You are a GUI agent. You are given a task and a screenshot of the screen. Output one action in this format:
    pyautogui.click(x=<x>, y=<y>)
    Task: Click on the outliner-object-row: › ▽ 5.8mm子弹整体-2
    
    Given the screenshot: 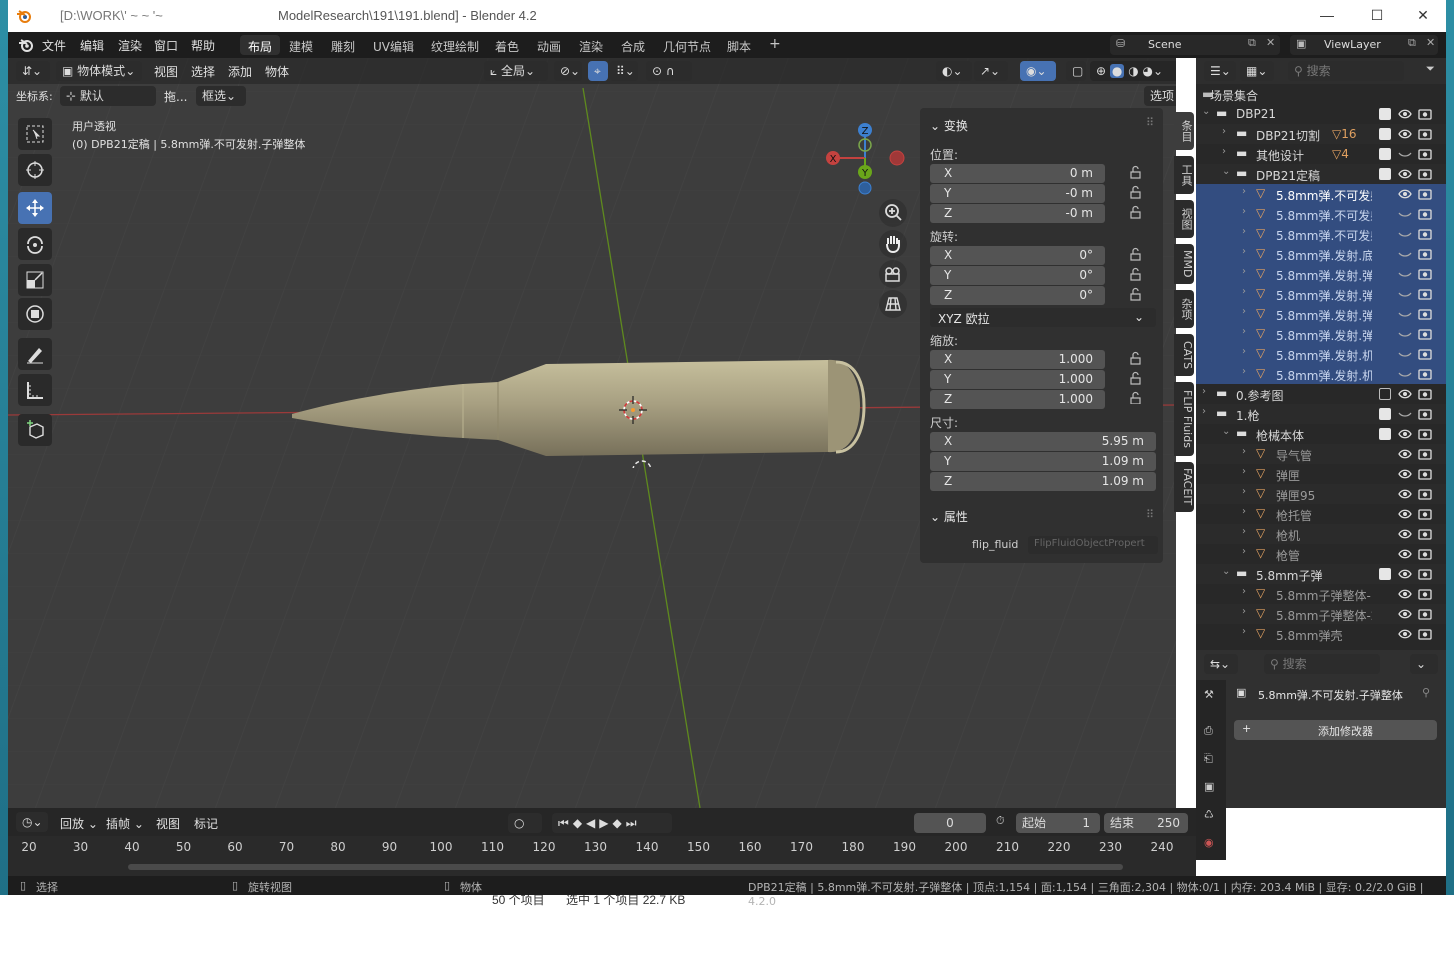 What is the action you would take?
    pyautogui.click(x=1321, y=614)
    